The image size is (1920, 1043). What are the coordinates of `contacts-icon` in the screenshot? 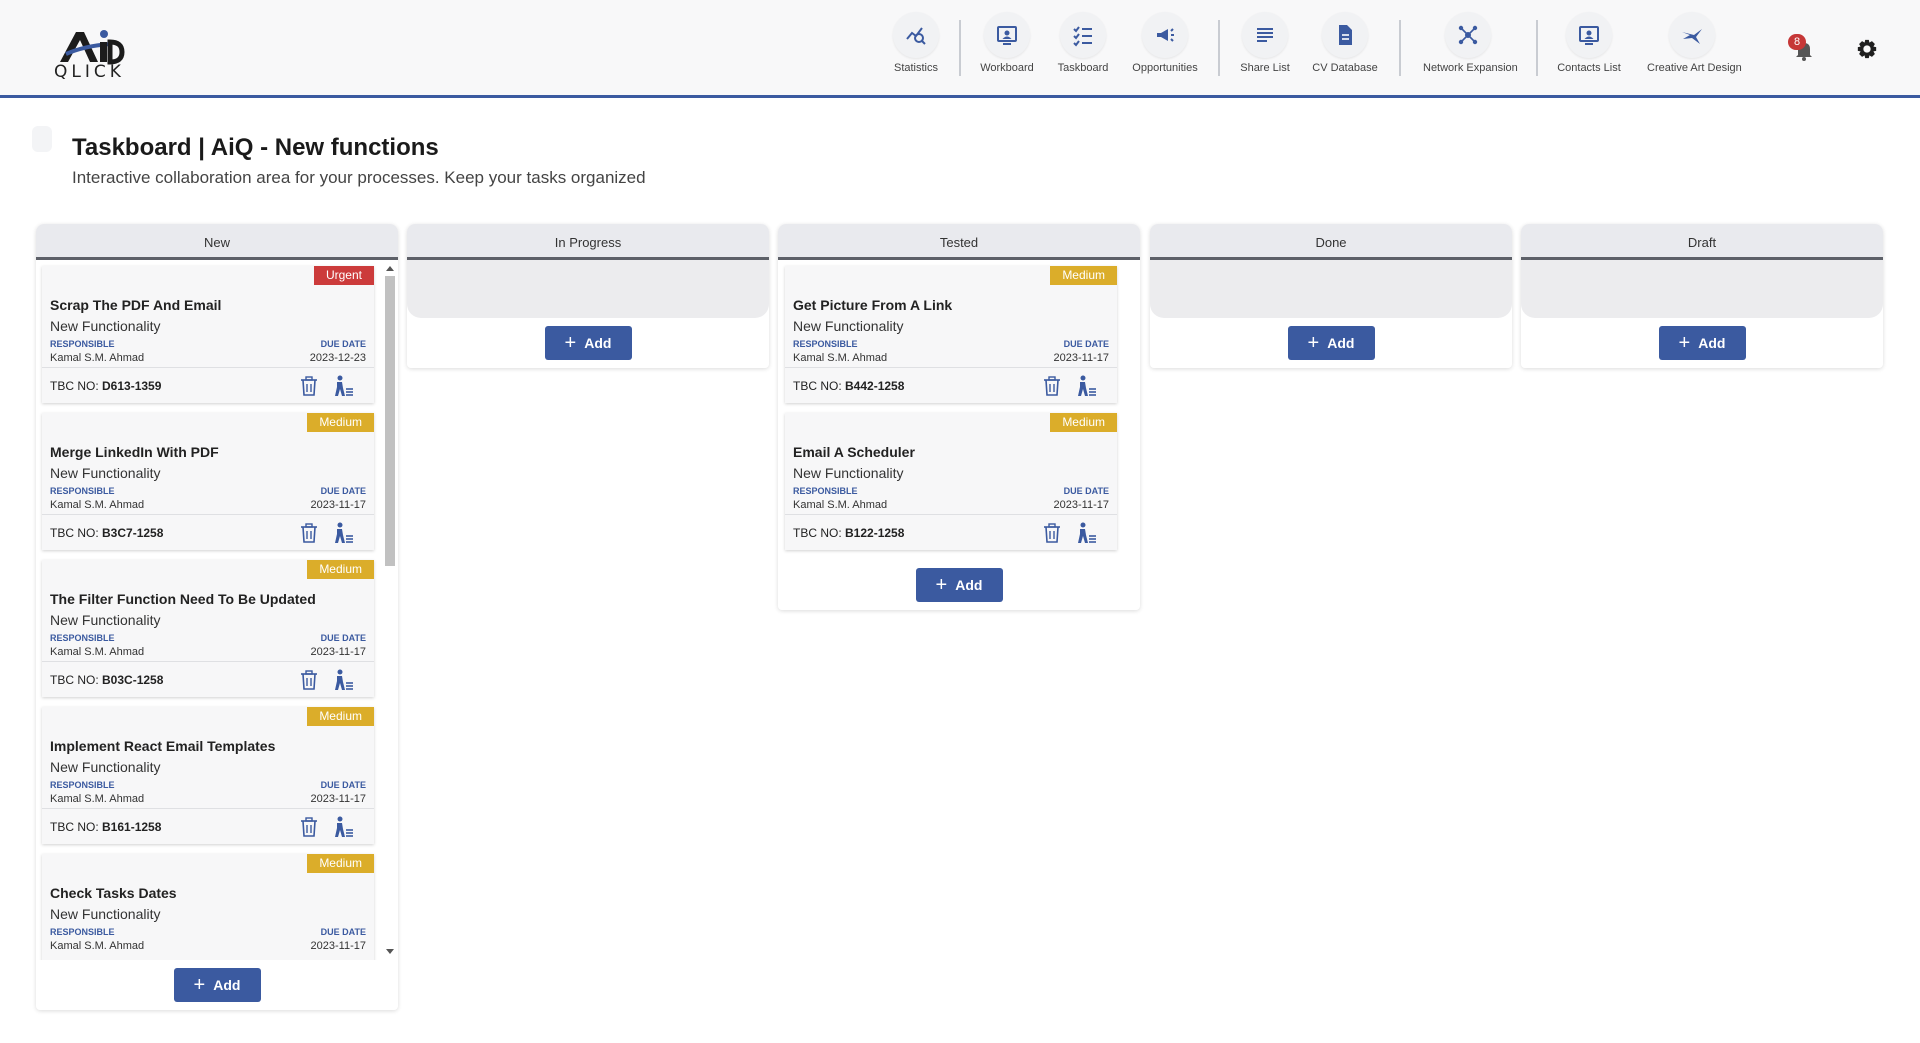 It's located at (1589, 35).